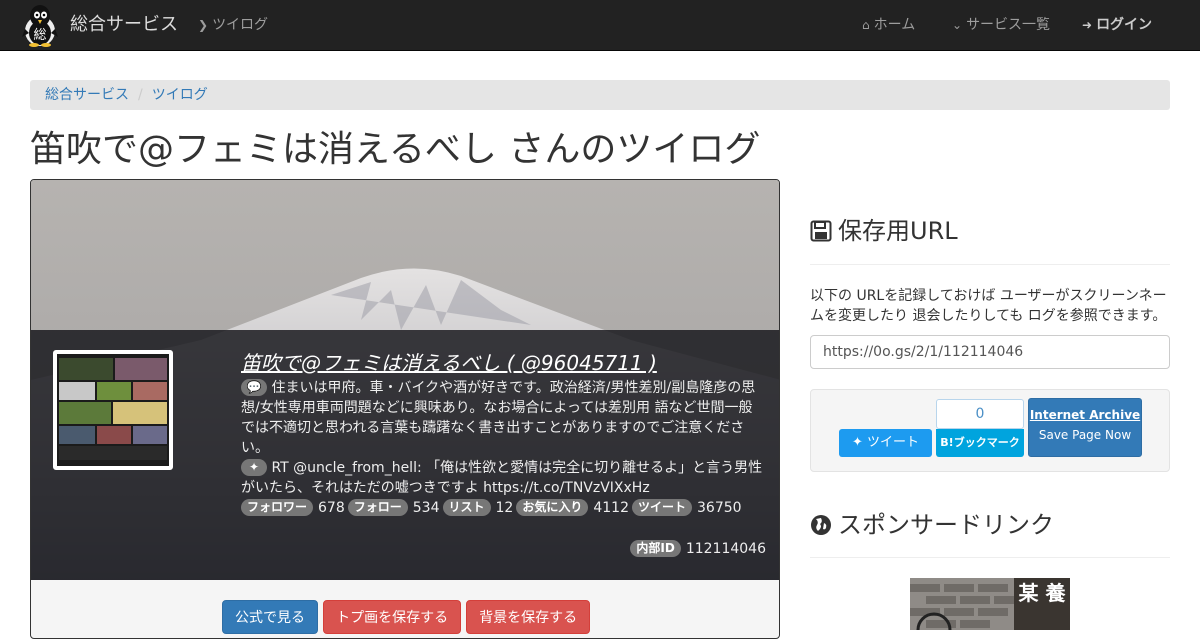 This screenshot has width=1200, height=639. Describe the element at coordinates (240, 25) in the screenshot. I see `nav-tsuilog-label: ツイログ` at that location.